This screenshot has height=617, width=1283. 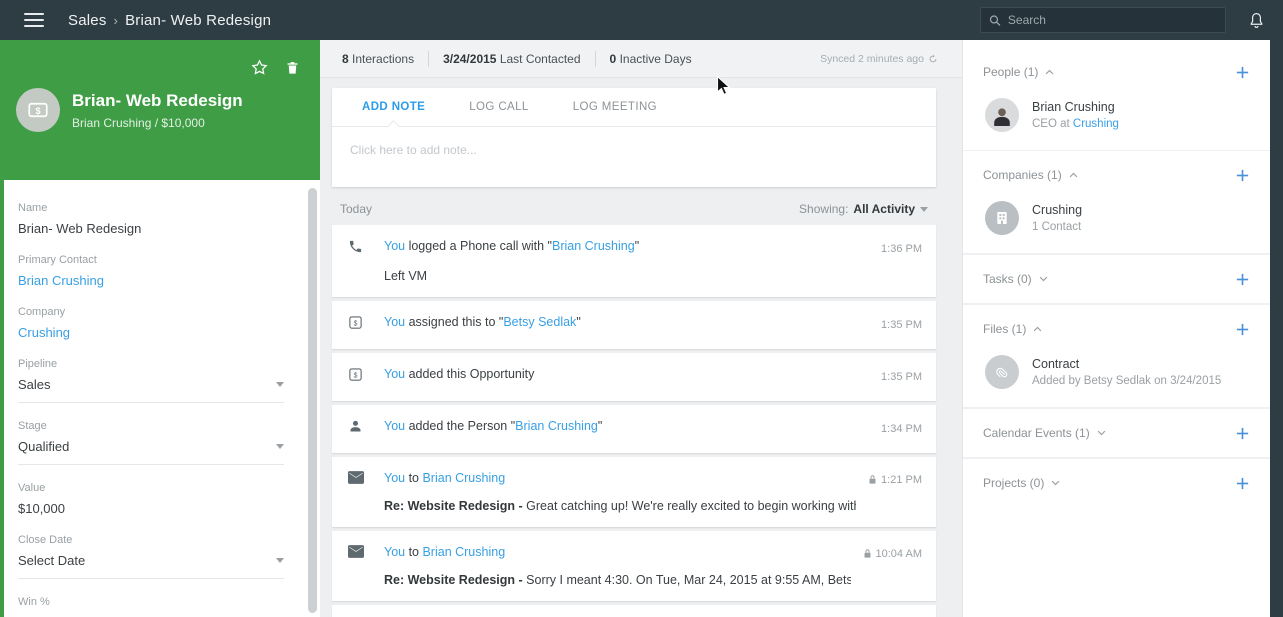 What do you see at coordinates (1242, 329) in the screenshot?
I see `add-file-icon` at bounding box center [1242, 329].